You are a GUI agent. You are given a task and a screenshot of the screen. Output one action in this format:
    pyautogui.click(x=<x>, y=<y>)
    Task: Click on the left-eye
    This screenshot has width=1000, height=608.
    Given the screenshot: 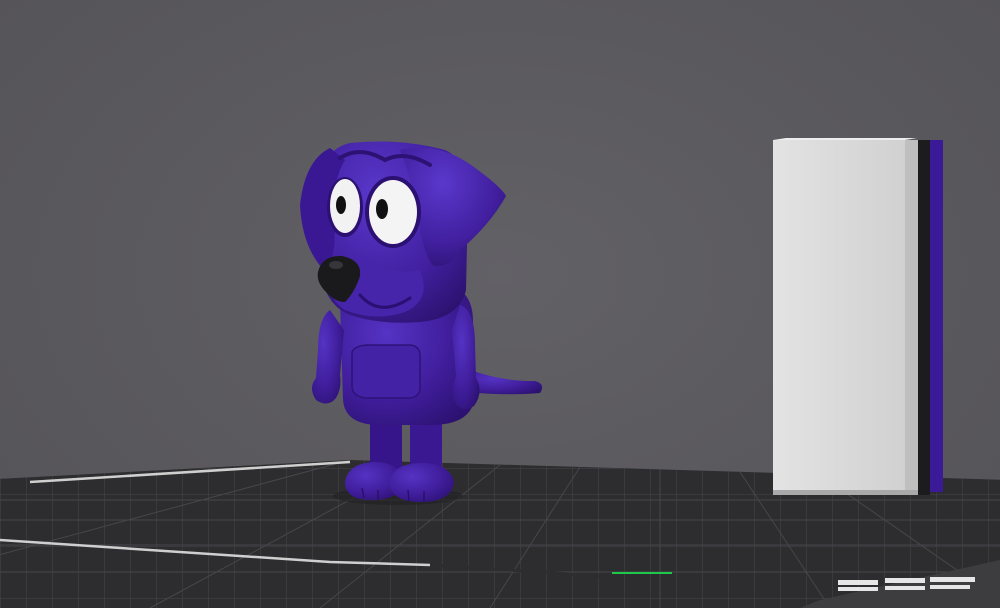 What is the action you would take?
    pyautogui.click(x=345, y=207)
    